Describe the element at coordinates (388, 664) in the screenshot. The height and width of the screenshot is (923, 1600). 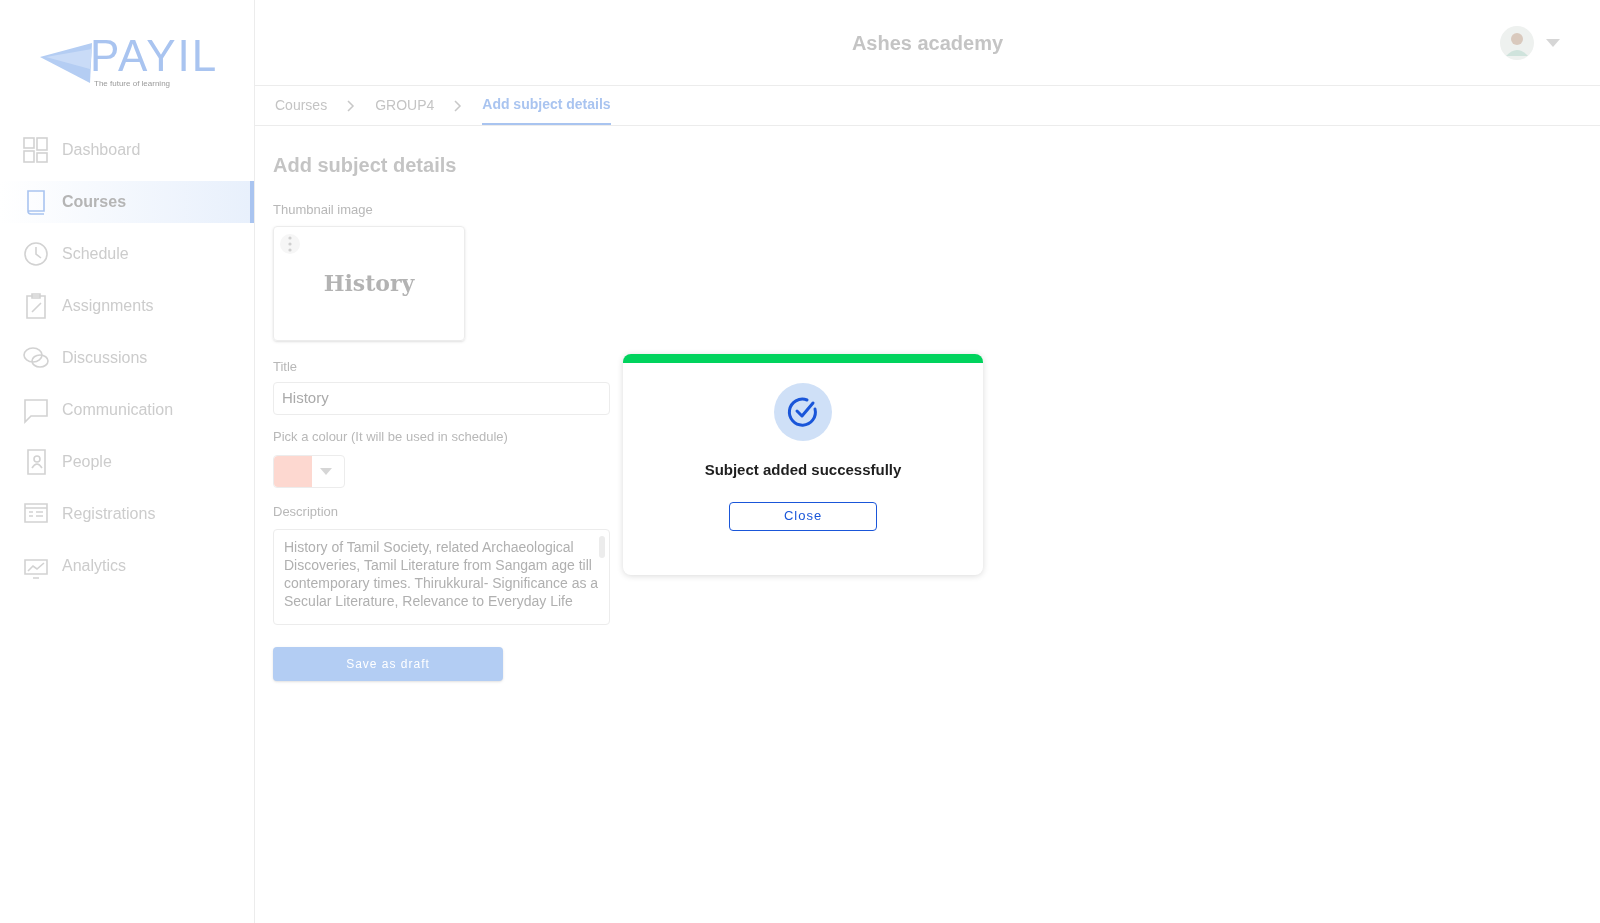
I see `save-draft-button: Save as draft` at that location.